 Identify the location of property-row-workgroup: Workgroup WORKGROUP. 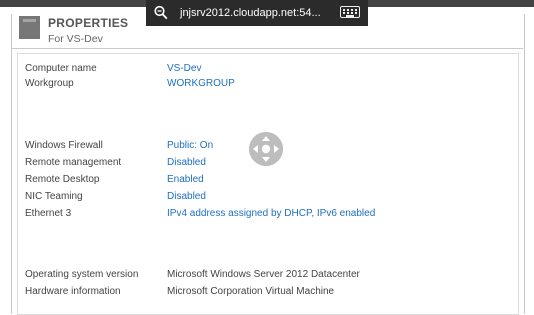
(270, 85).